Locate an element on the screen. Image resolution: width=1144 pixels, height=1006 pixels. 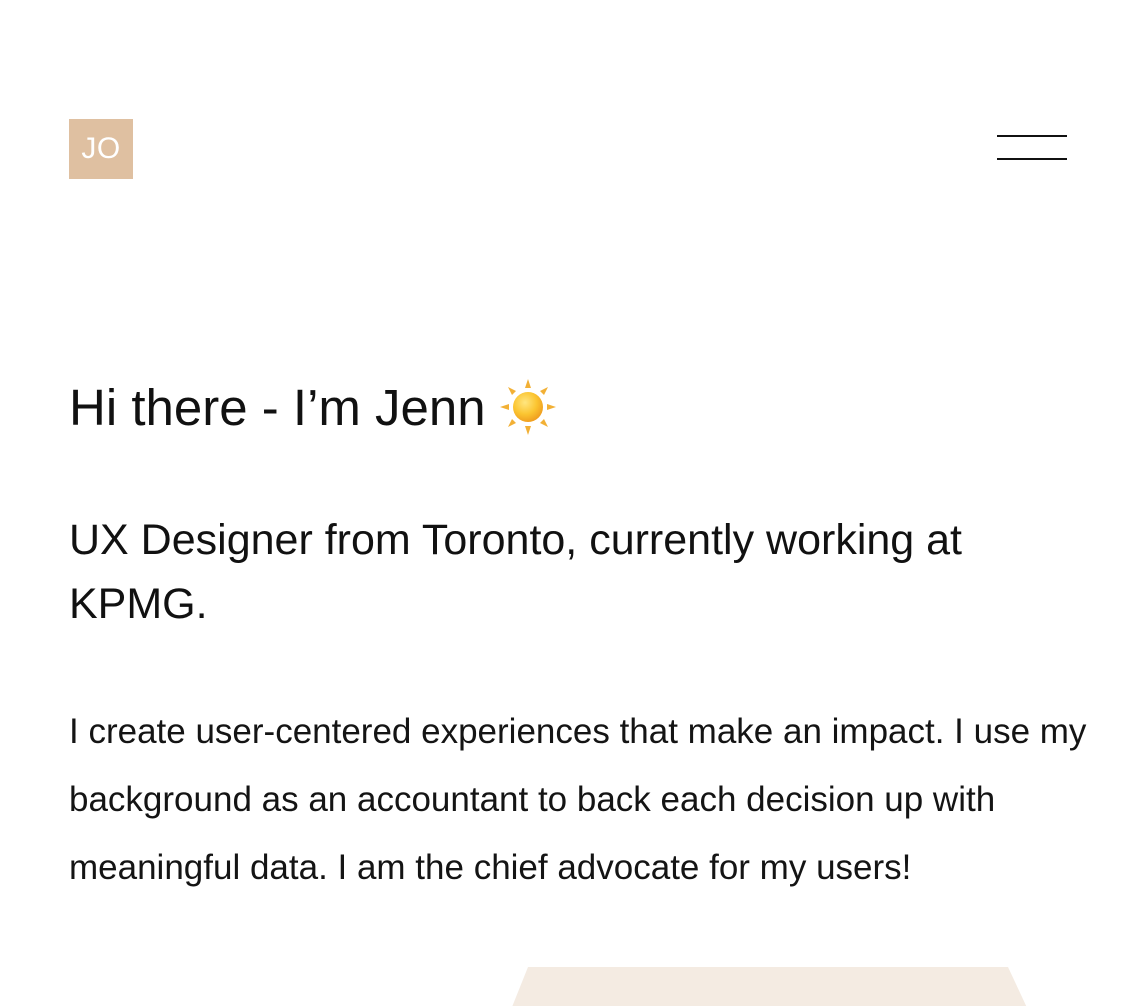
greeting-text: Hi there - I’m Jenn is located at coordinates (277, 407).